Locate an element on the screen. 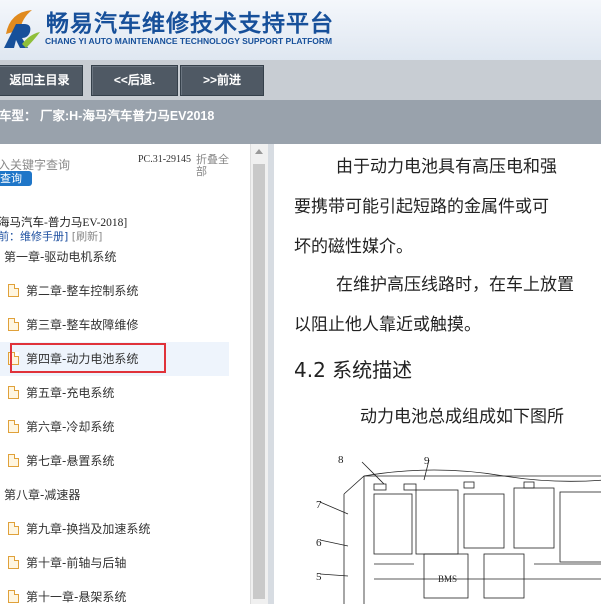 The width and height of the screenshot is (601, 608). current-path-label: 前：维修手册] is located at coordinates (34, 236).